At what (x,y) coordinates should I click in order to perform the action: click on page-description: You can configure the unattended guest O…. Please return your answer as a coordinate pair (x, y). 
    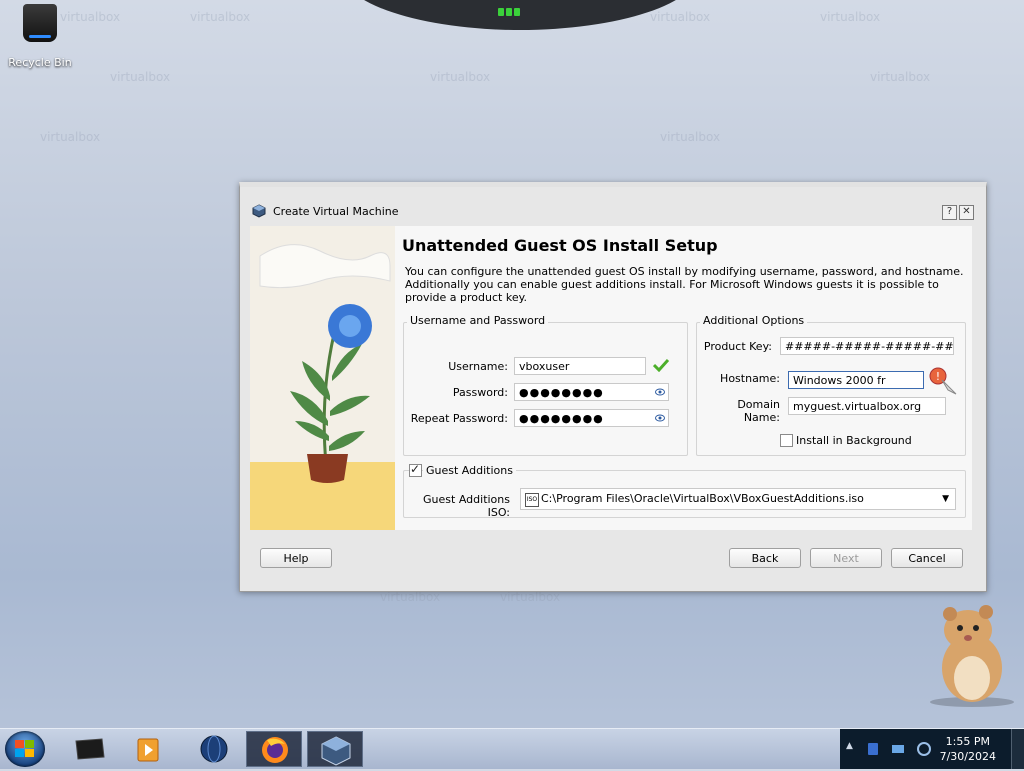
    Looking at the image, I should click on (684, 284).